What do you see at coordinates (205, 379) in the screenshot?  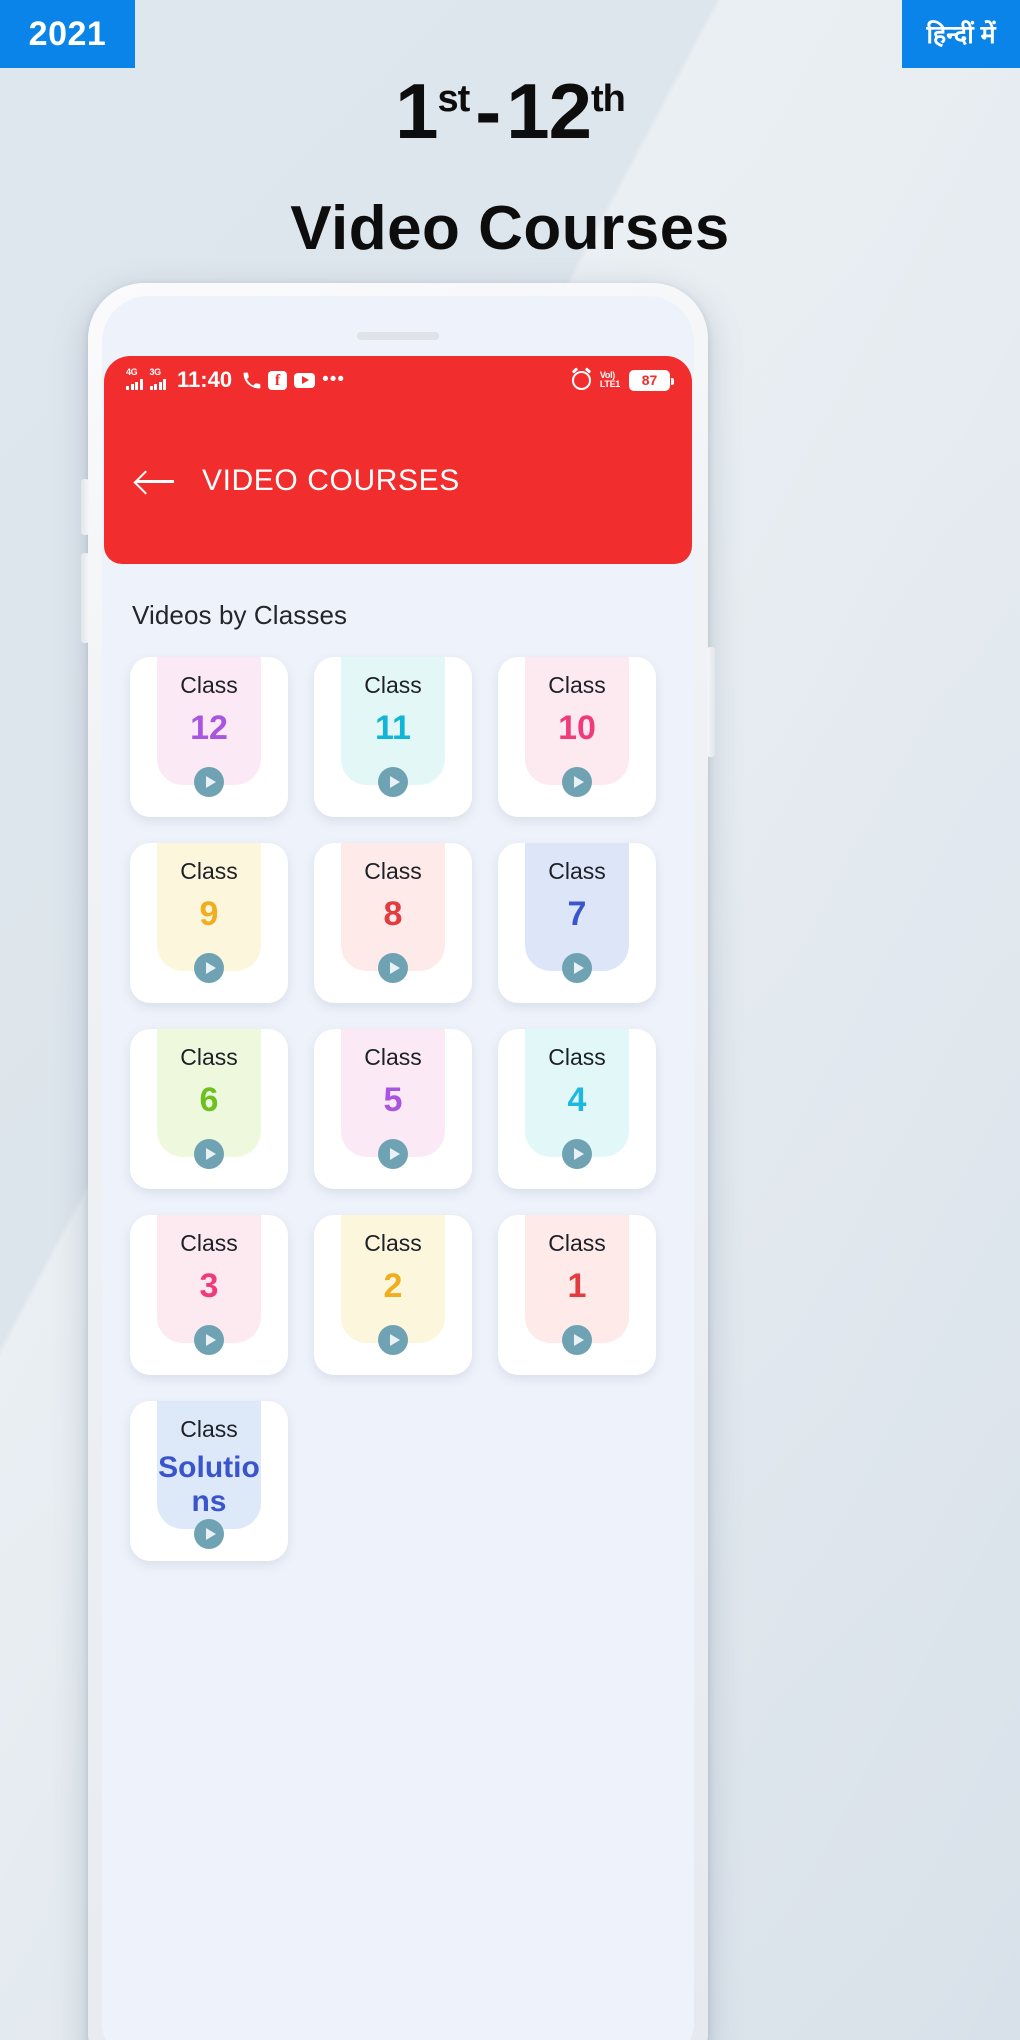 I see `status-bar-clock: 11:40` at bounding box center [205, 379].